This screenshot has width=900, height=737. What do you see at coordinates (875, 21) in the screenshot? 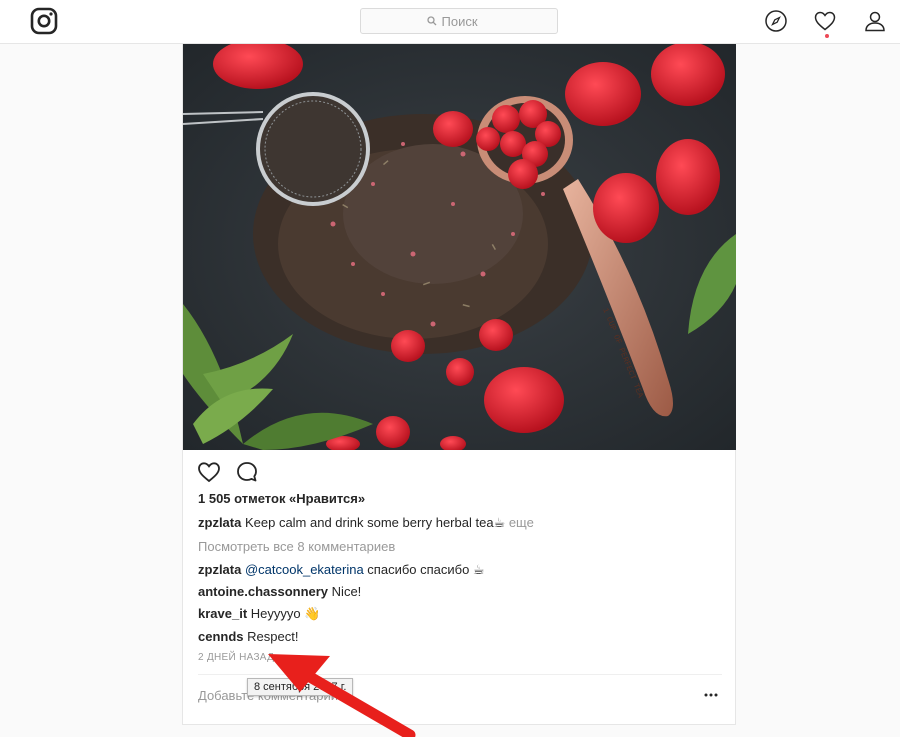
I see `profile-person-icon` at bounding box center [875, 21].